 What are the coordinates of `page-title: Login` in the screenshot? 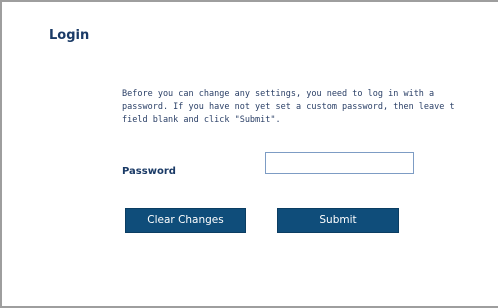 It's located at (69, 35).